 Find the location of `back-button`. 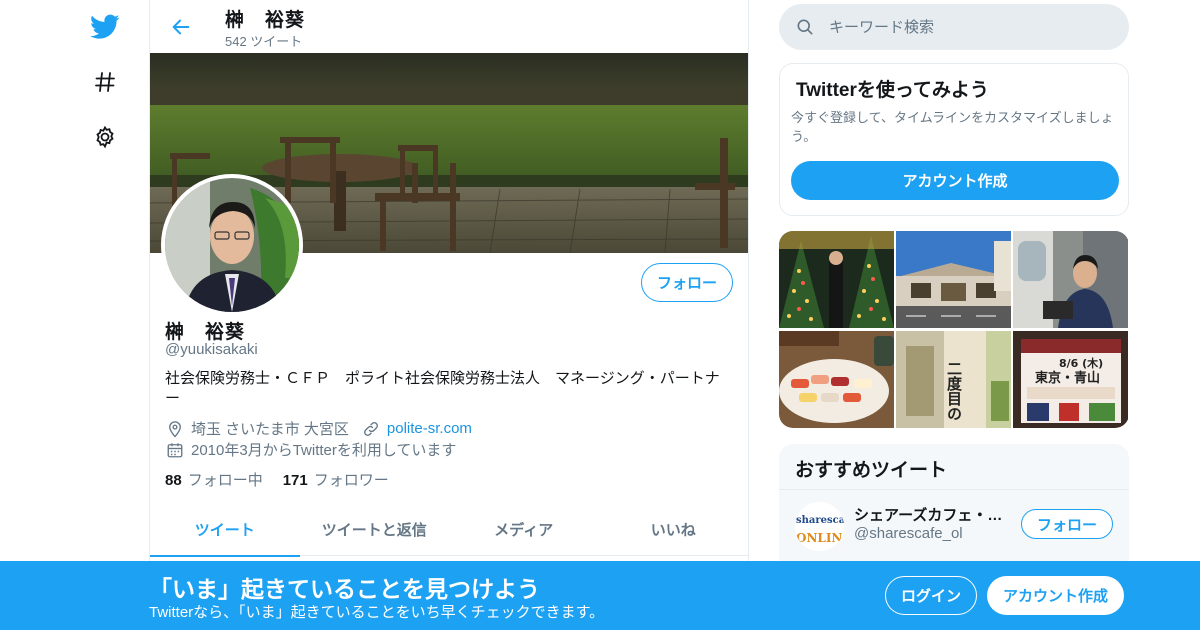

back-button is located at coordinates (181, 27).